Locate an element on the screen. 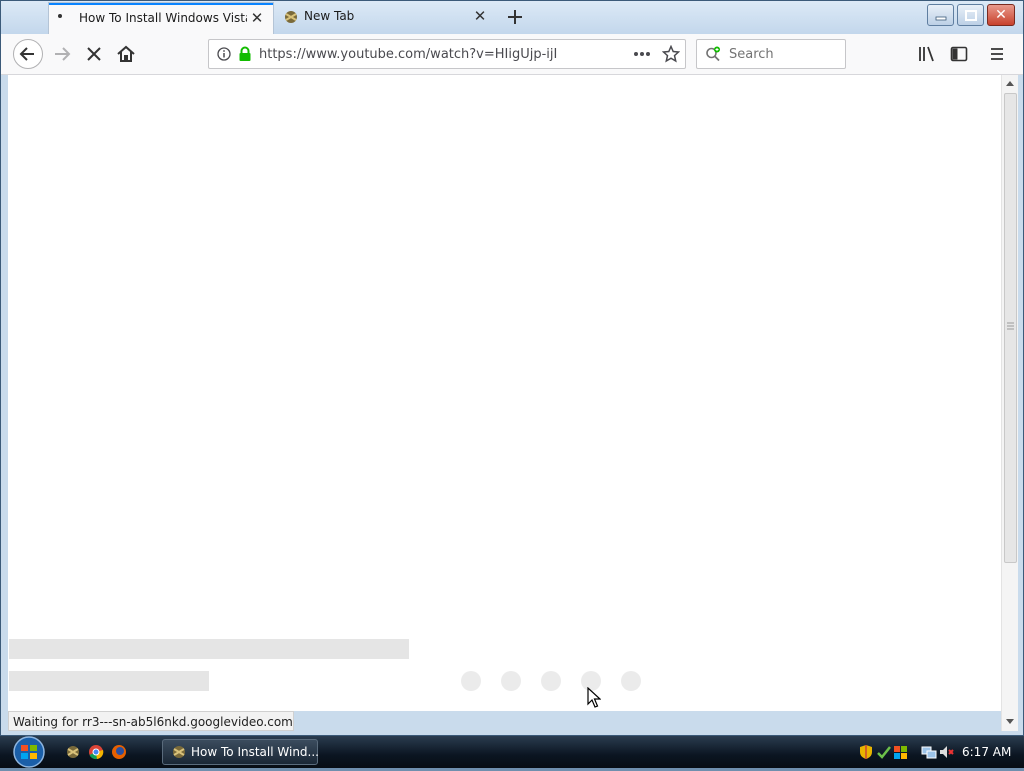 The image size is (1024, 771). search-input: Search is located at coordinates (771, 54).